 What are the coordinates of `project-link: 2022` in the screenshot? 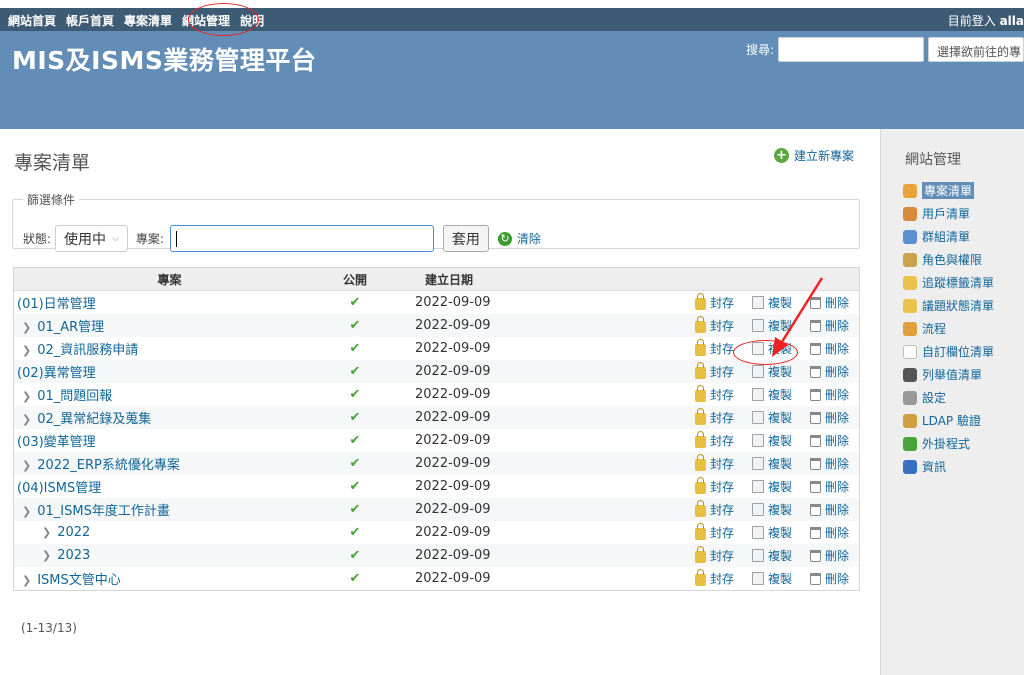 It's located at (73, 532).